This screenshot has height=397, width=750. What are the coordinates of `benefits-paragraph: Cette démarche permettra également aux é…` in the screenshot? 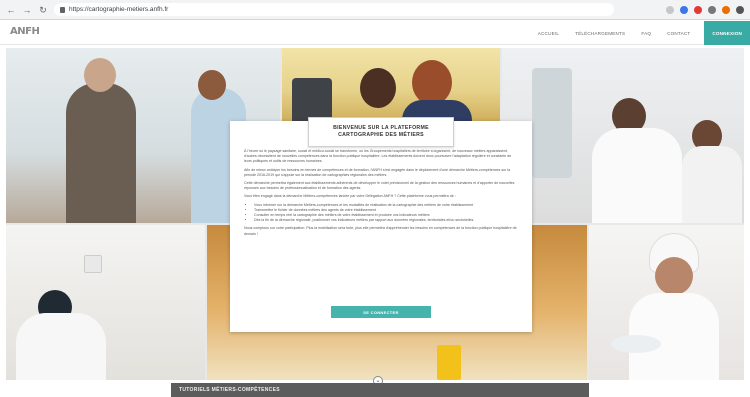 It's located at (379, 186).